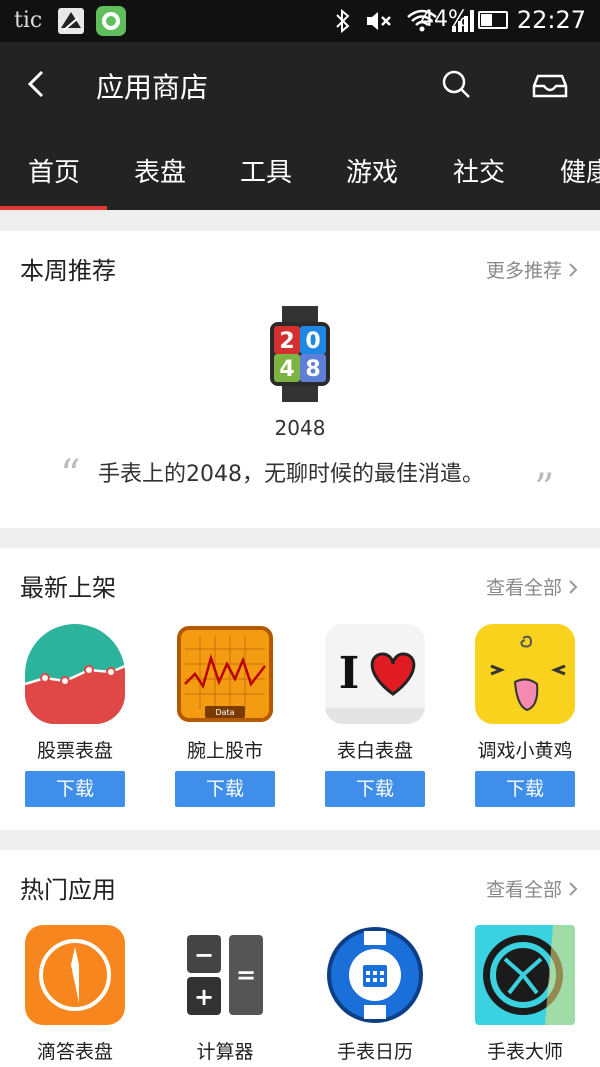  What do you see at coordinates (493, 20) in the screenshot?
I see `battery-icon` at bounding box center [493, 20].